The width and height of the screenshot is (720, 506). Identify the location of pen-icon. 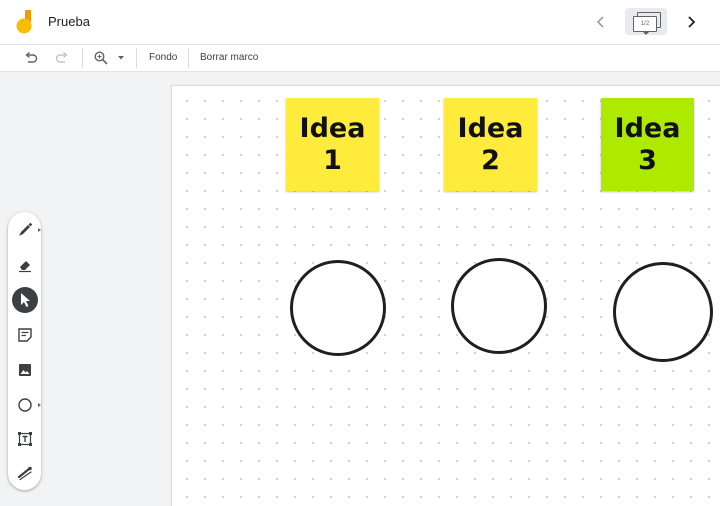
(26, 229).